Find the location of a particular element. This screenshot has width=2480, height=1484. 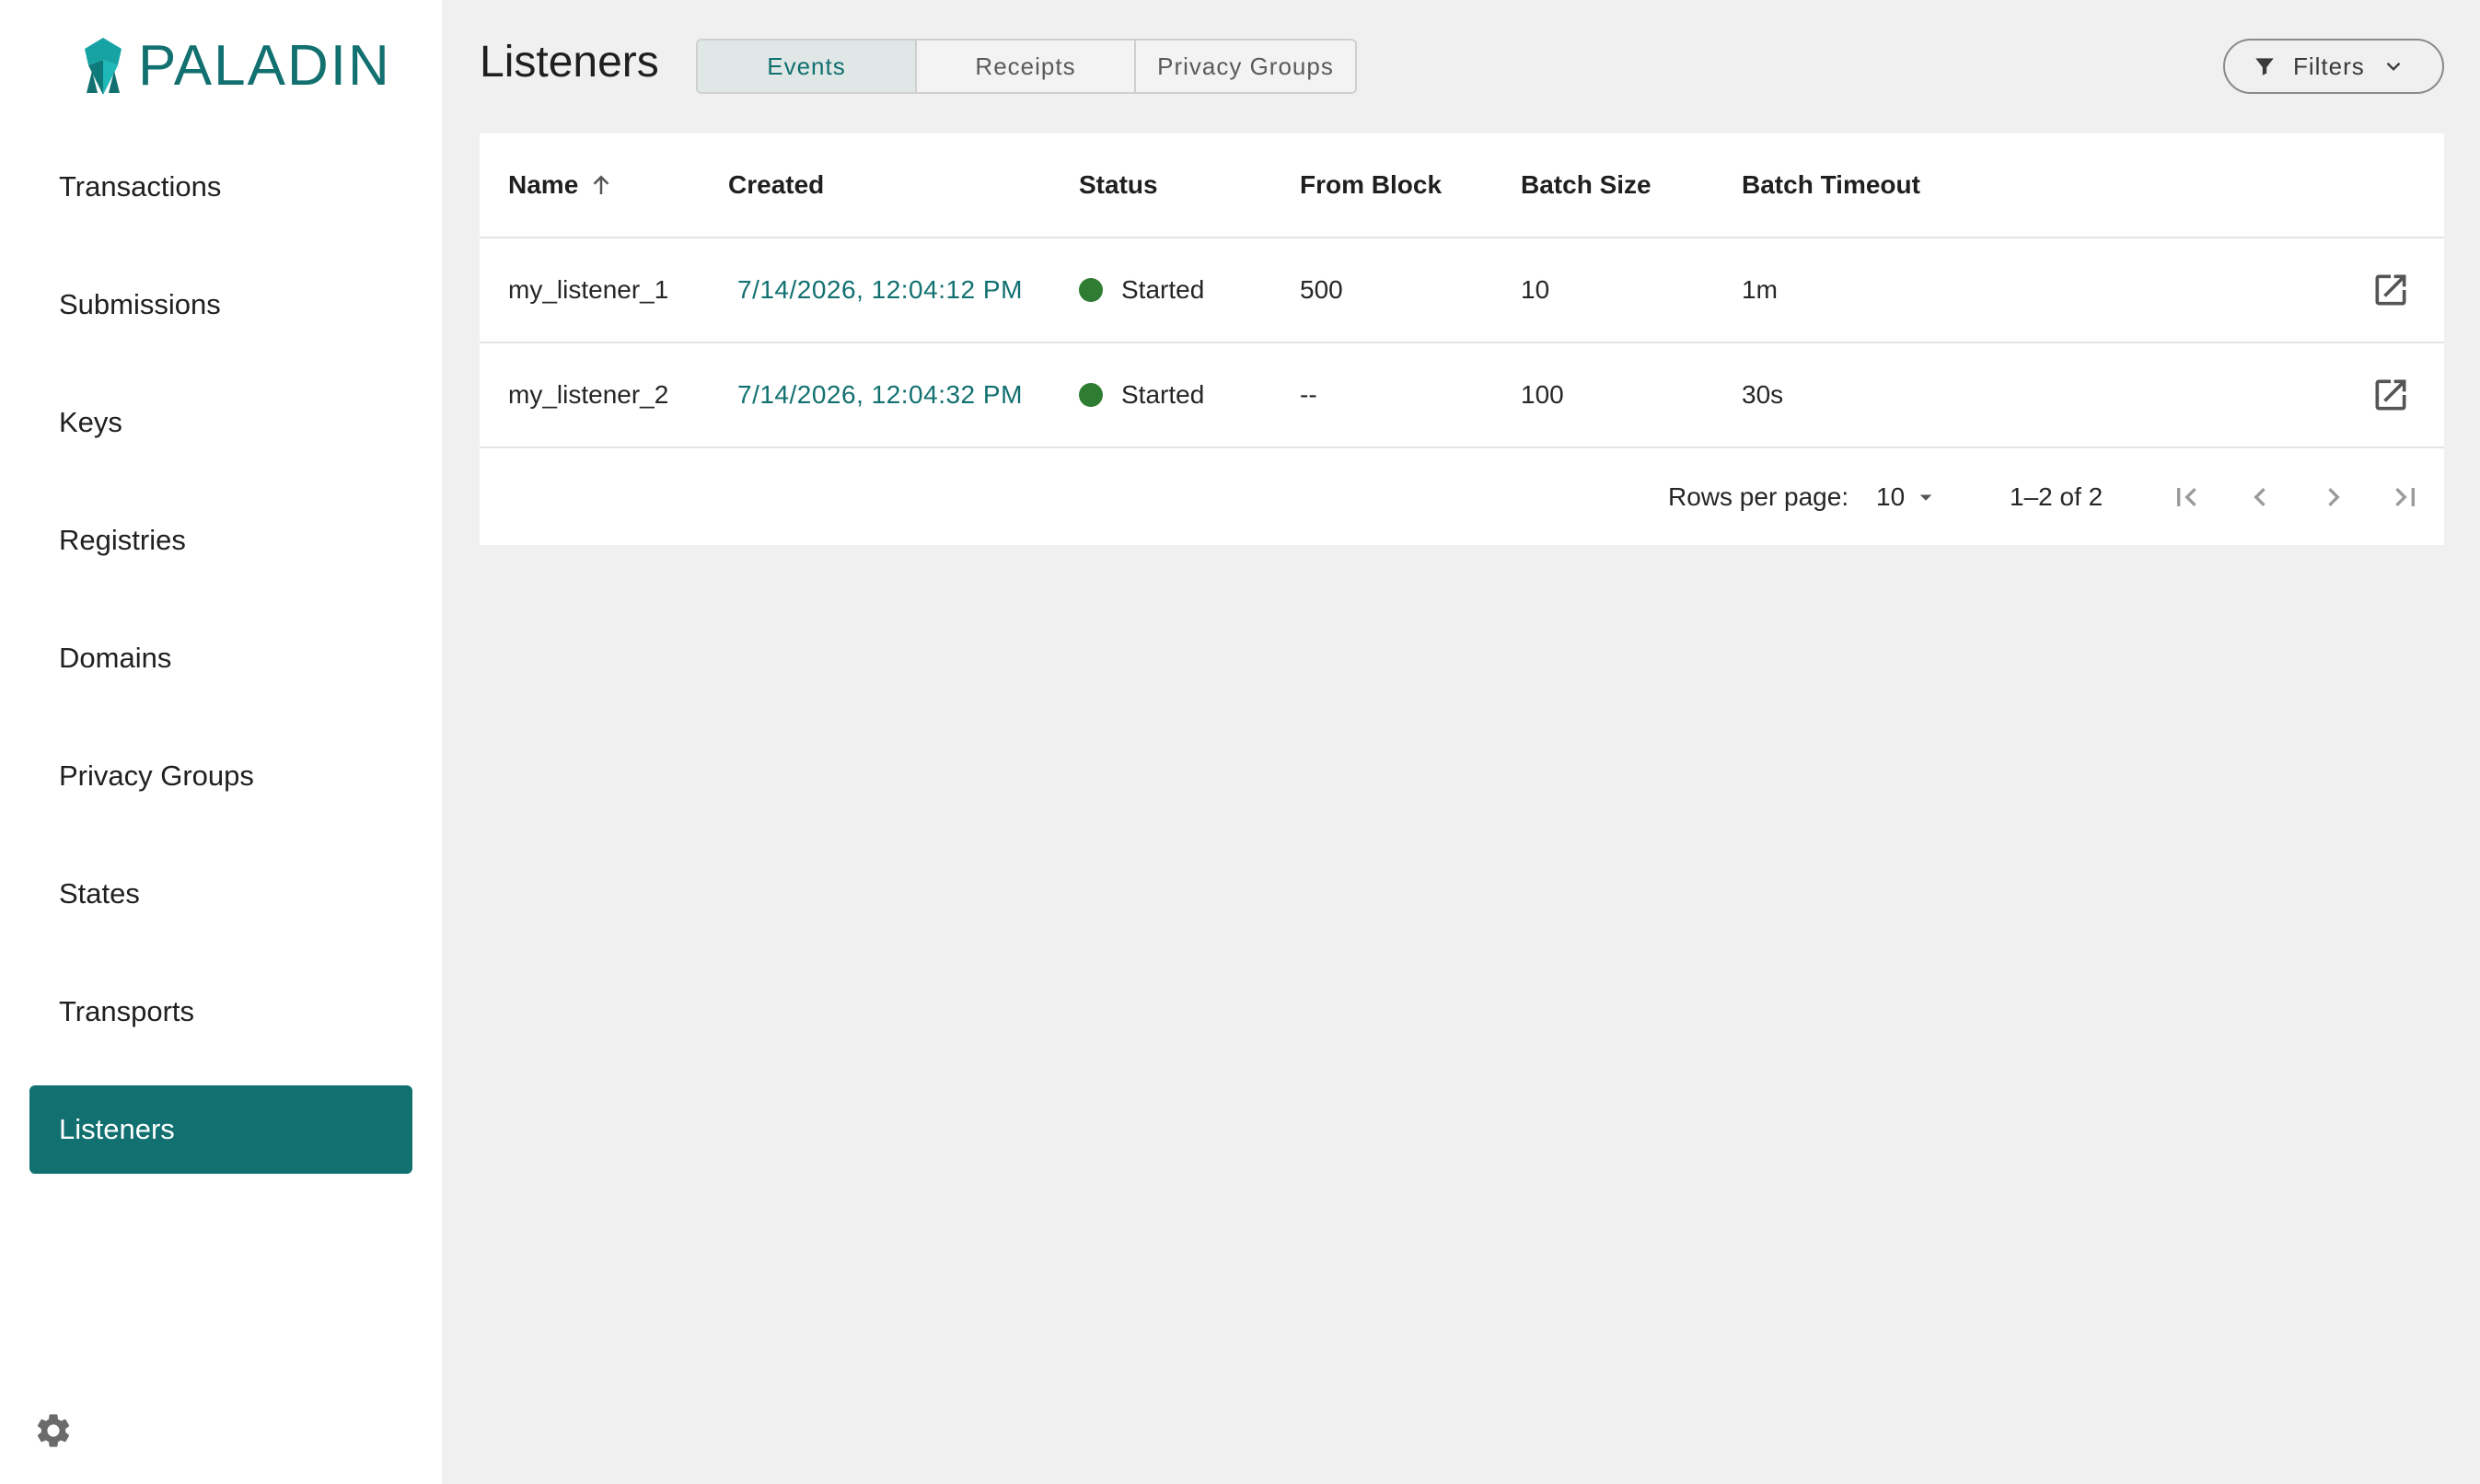

created-date-link: 7/14/2026, 12:04:32 PM is located at coordinates (880, 394).